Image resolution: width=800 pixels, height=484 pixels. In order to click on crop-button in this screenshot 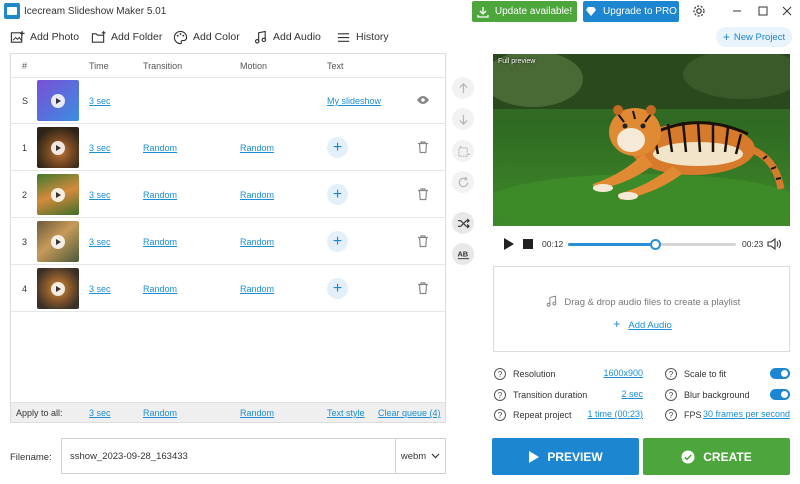, I will do `click(463, 151)`.